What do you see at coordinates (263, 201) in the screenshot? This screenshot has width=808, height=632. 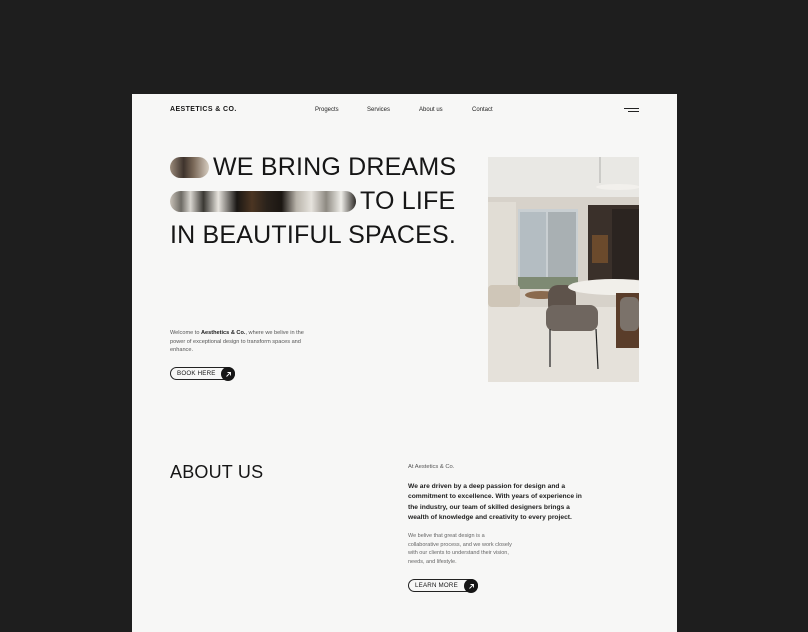 I see `hero-thumbnail-wide` at bounding box center [263, 201].